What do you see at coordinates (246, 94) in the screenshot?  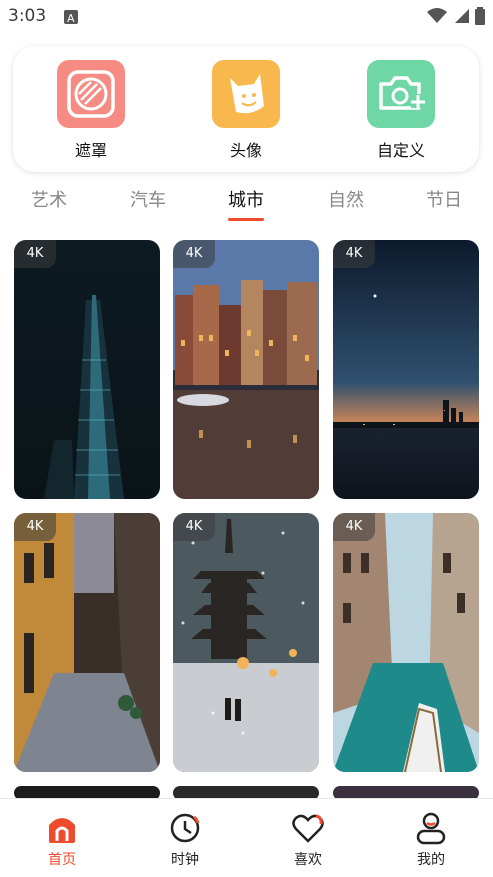 I see `avatar-icon` at bounding box center [246, 94].